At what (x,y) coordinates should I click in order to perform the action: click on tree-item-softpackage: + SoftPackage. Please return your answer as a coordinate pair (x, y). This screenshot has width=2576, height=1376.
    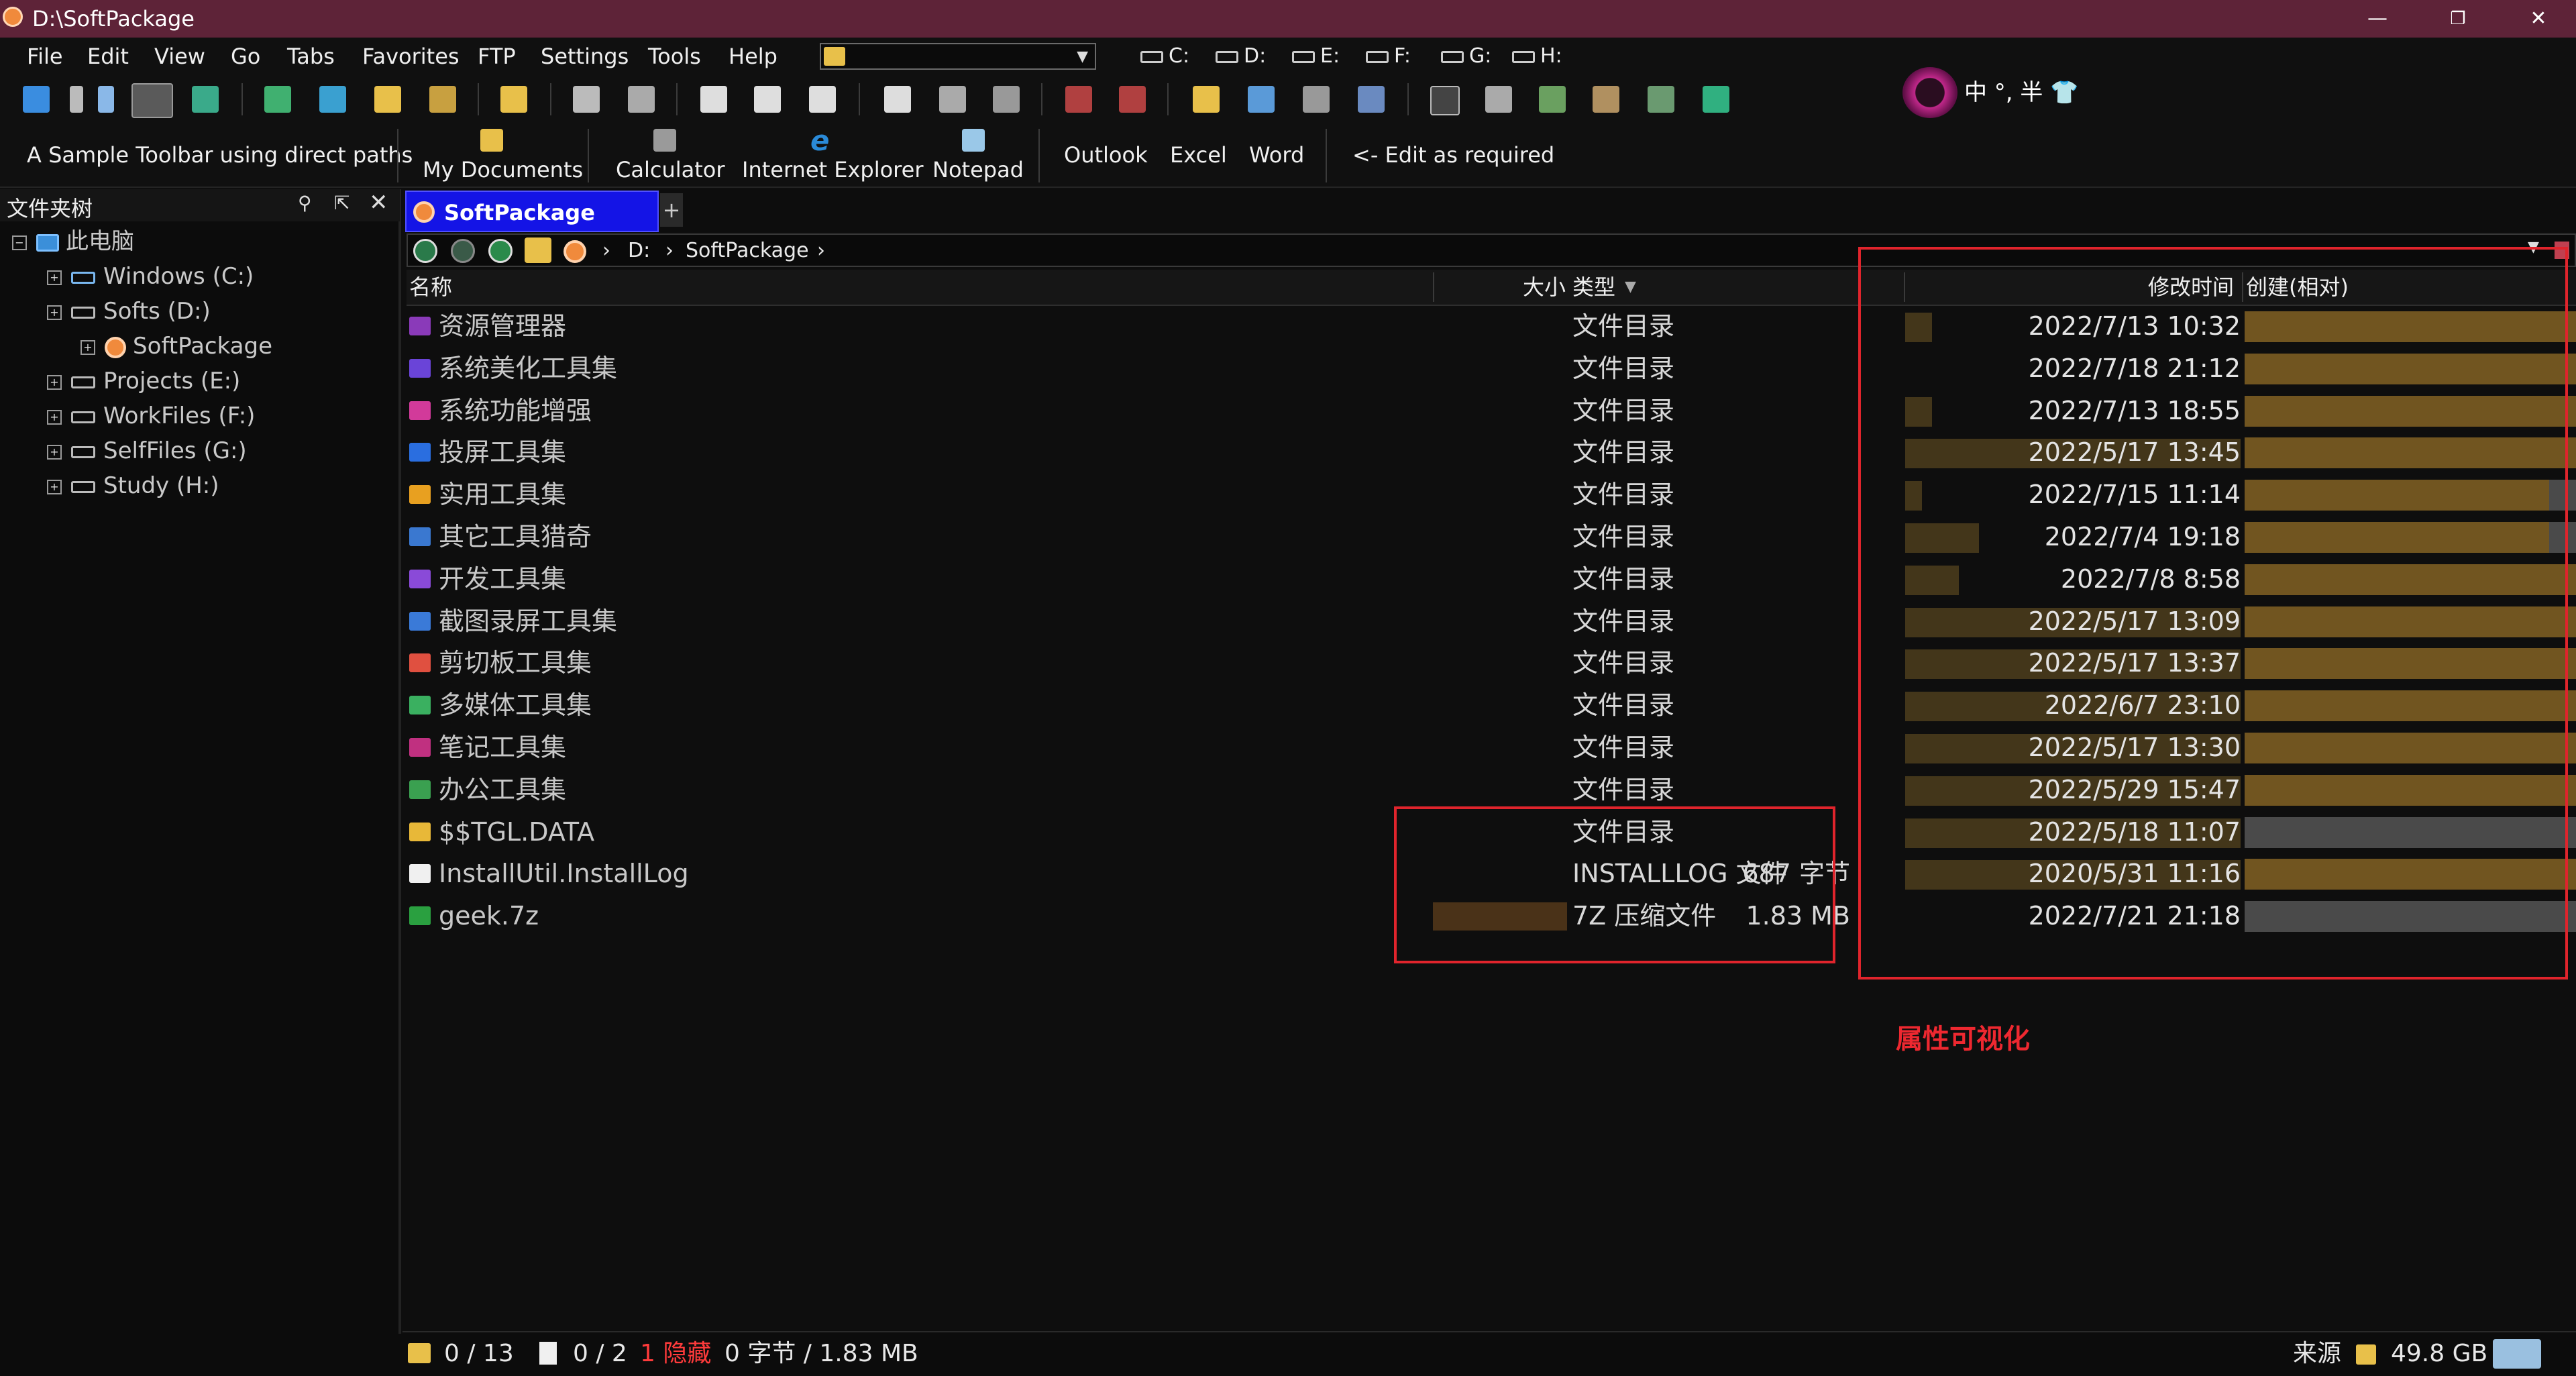
    Looking at the image, I should click on (176, 346).